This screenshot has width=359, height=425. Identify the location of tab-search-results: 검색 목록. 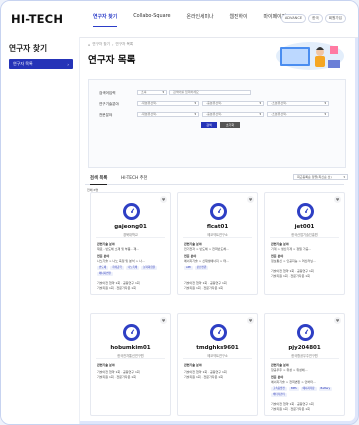
(98, 180).